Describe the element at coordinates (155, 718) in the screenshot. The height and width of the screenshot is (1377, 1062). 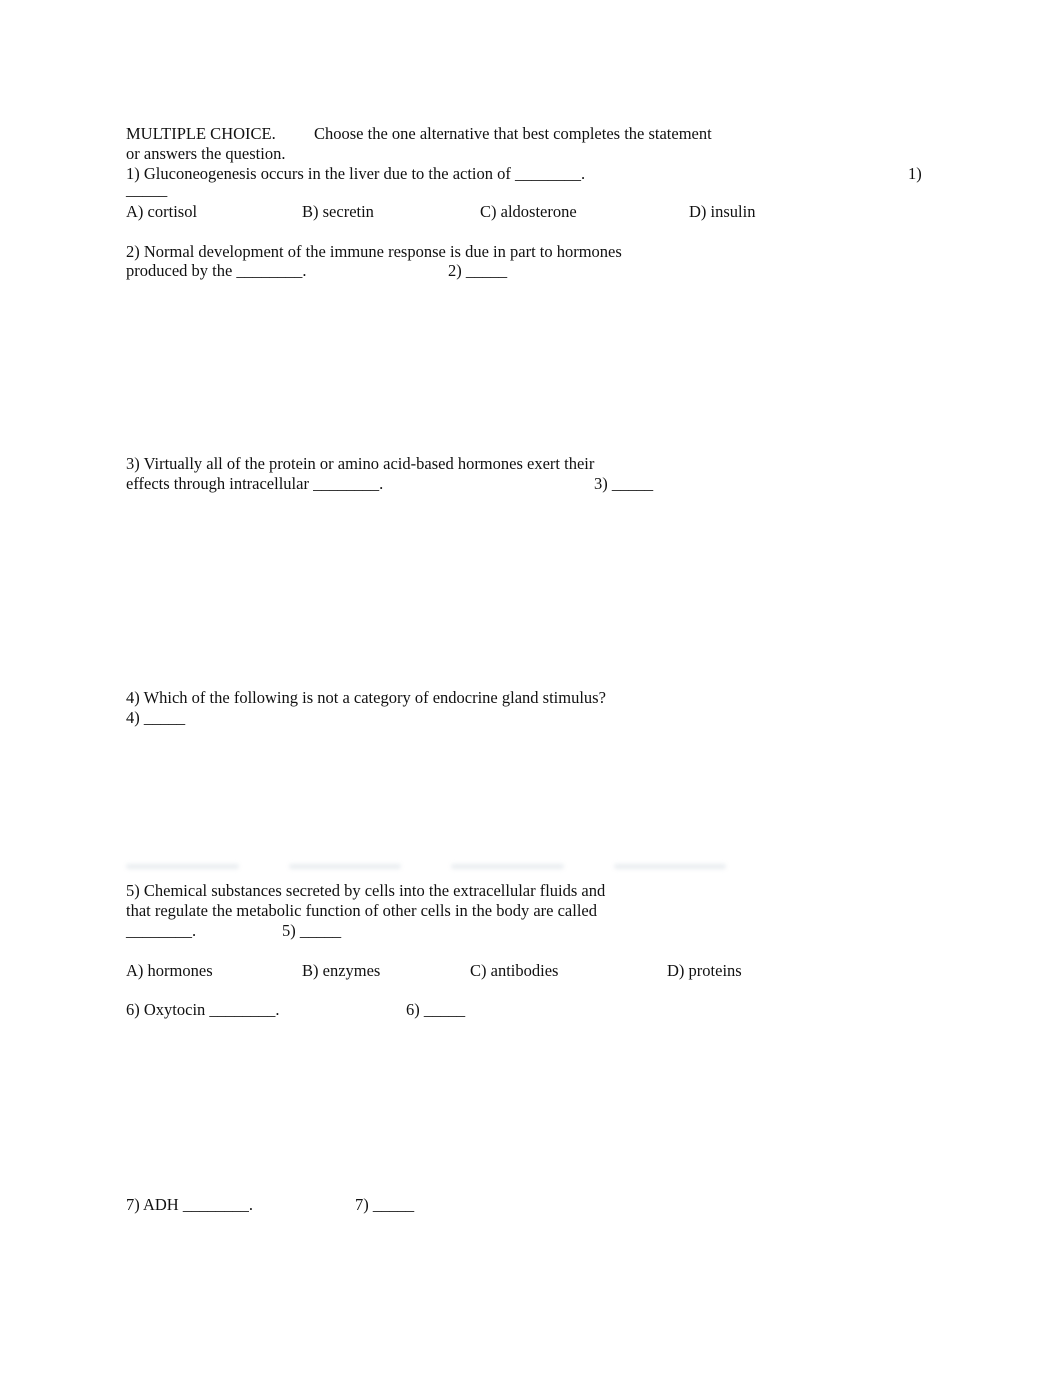
I see `question-4-answer-blank: 4) _____` at that location.